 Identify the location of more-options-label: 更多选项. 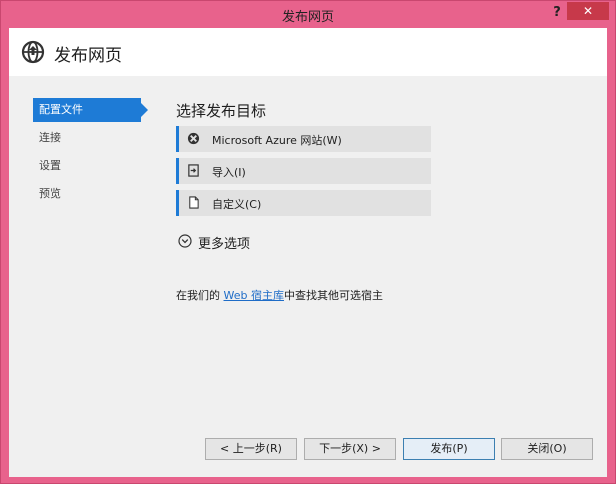
(224, 244).